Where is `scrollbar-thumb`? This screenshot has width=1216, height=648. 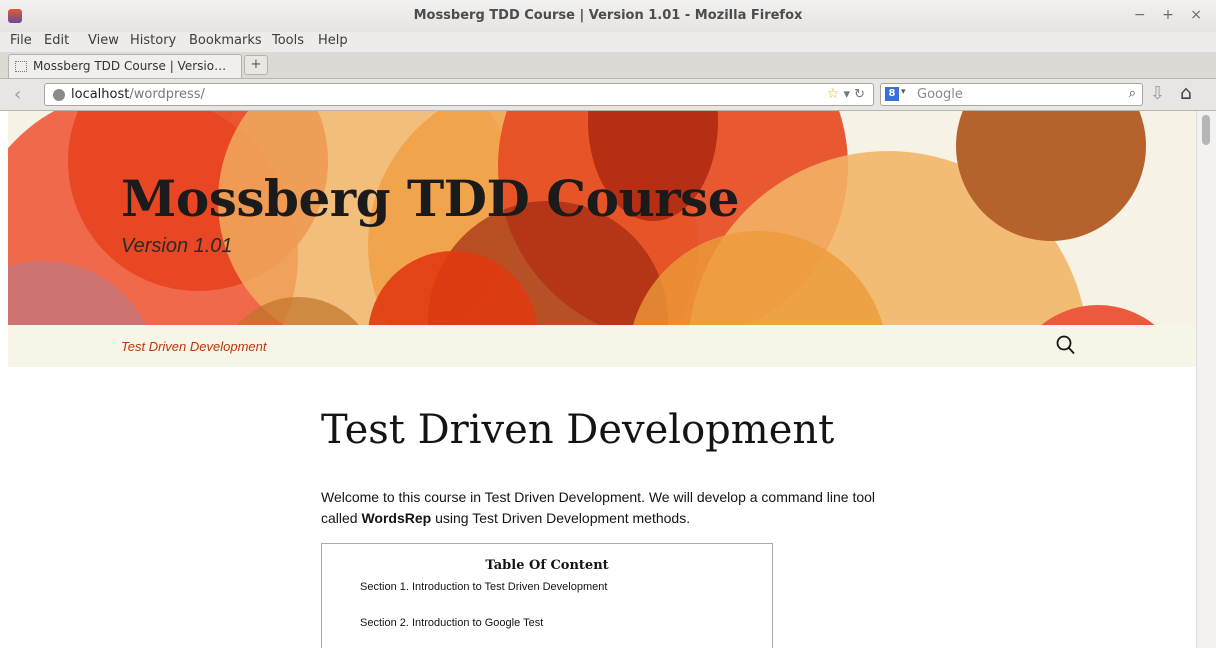 scrollbar-thumb is located at coordinates (1206, 130).